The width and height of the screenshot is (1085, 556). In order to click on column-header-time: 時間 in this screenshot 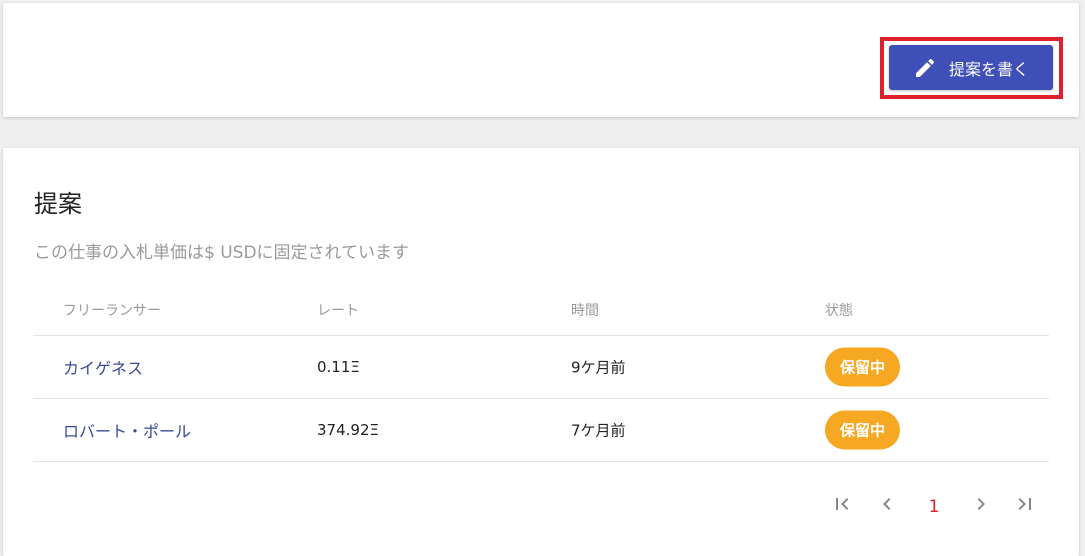, I will do `click(585, 311)`.